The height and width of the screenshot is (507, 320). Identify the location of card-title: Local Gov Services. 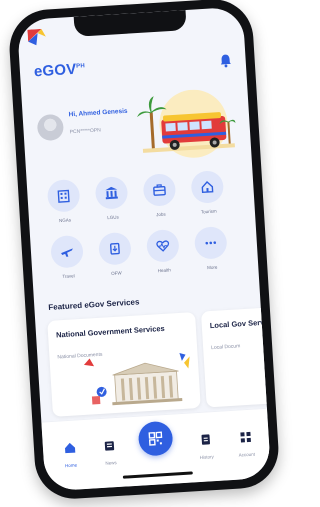
(240, 323).